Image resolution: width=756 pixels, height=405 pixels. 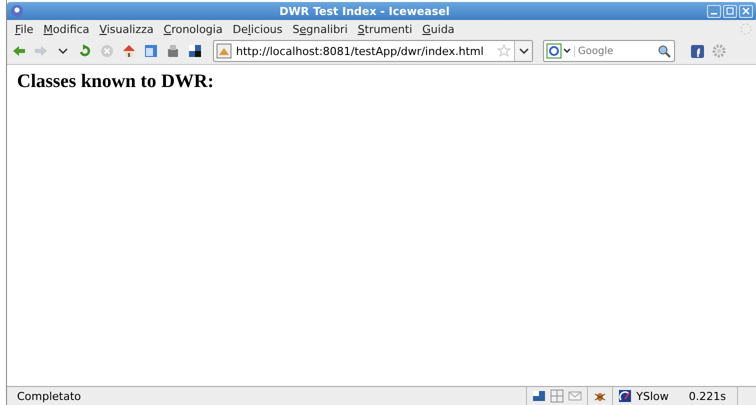 What do you see at coordinates (714, 11) in the screenshot?
I see `minimize-button` at bounding box center [714, 11].